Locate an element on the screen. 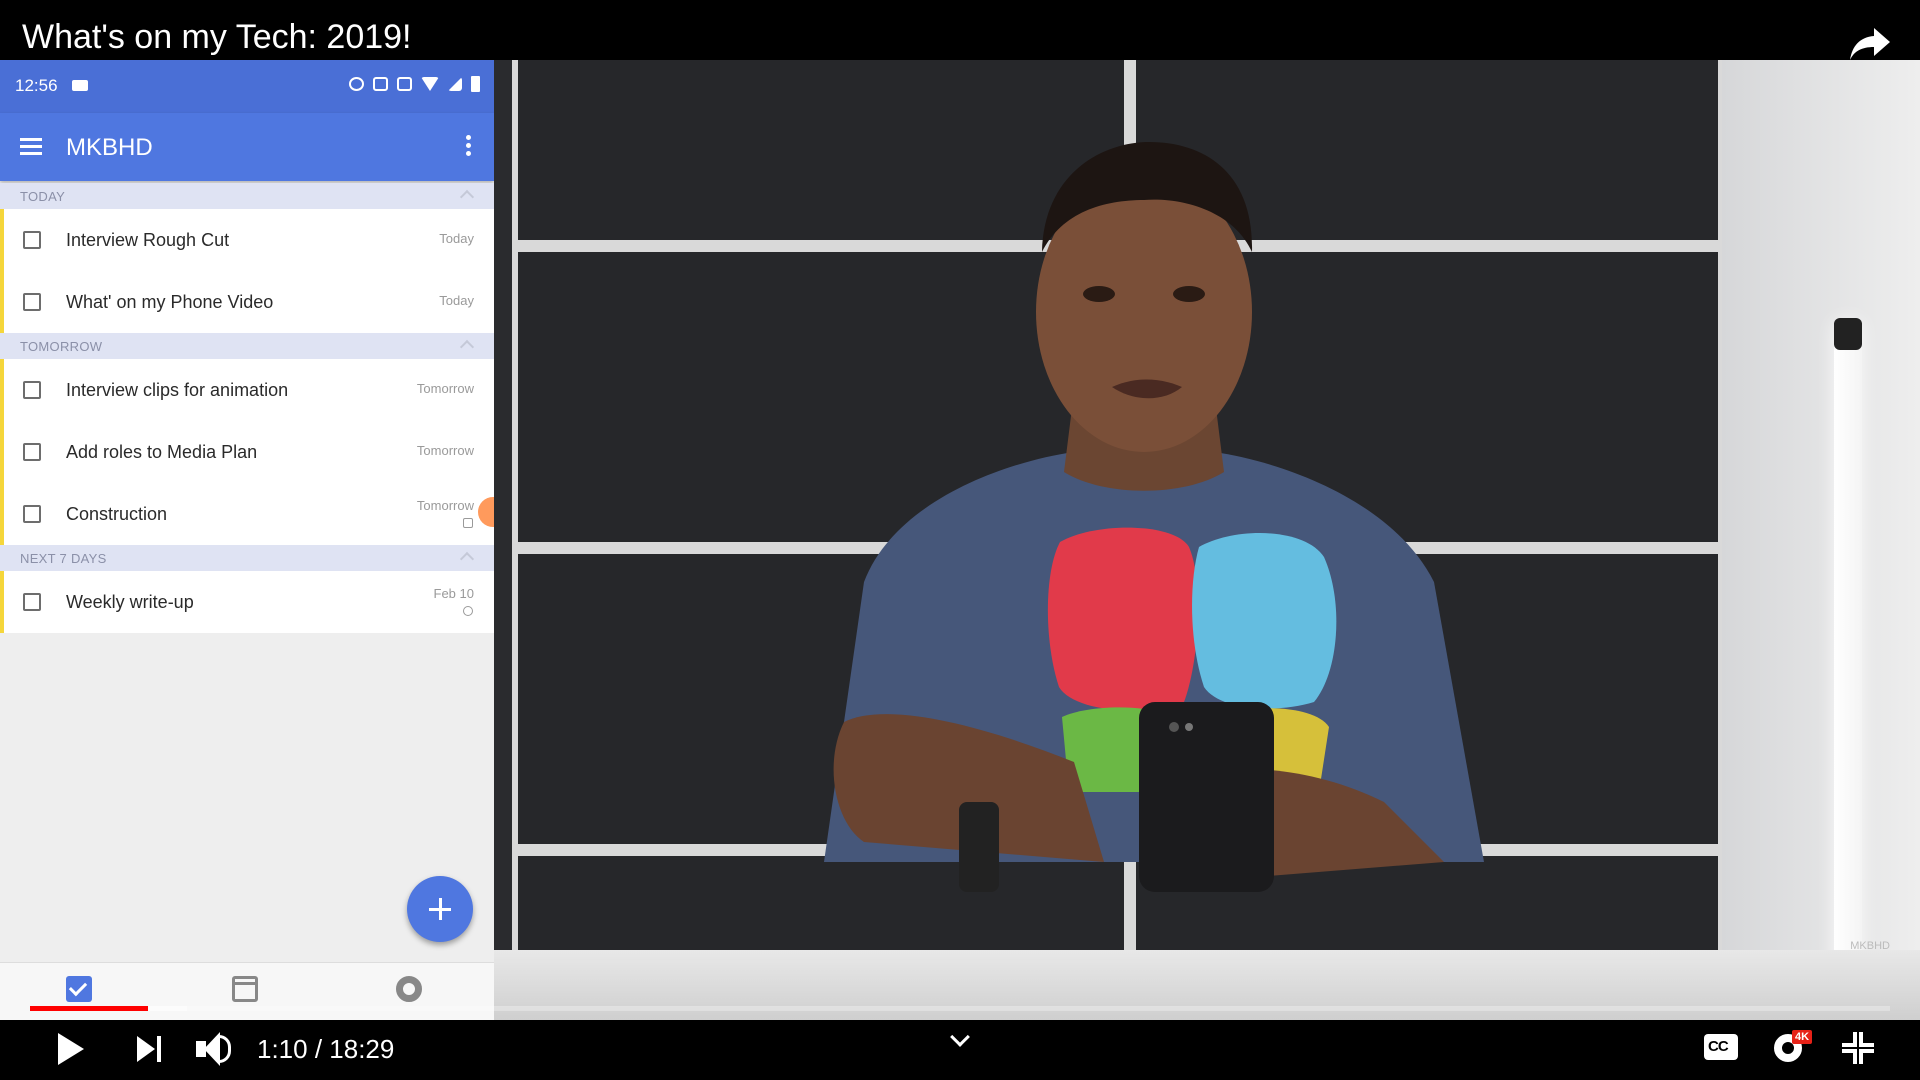  bottom-navigation is located at coordinates (247, 991).